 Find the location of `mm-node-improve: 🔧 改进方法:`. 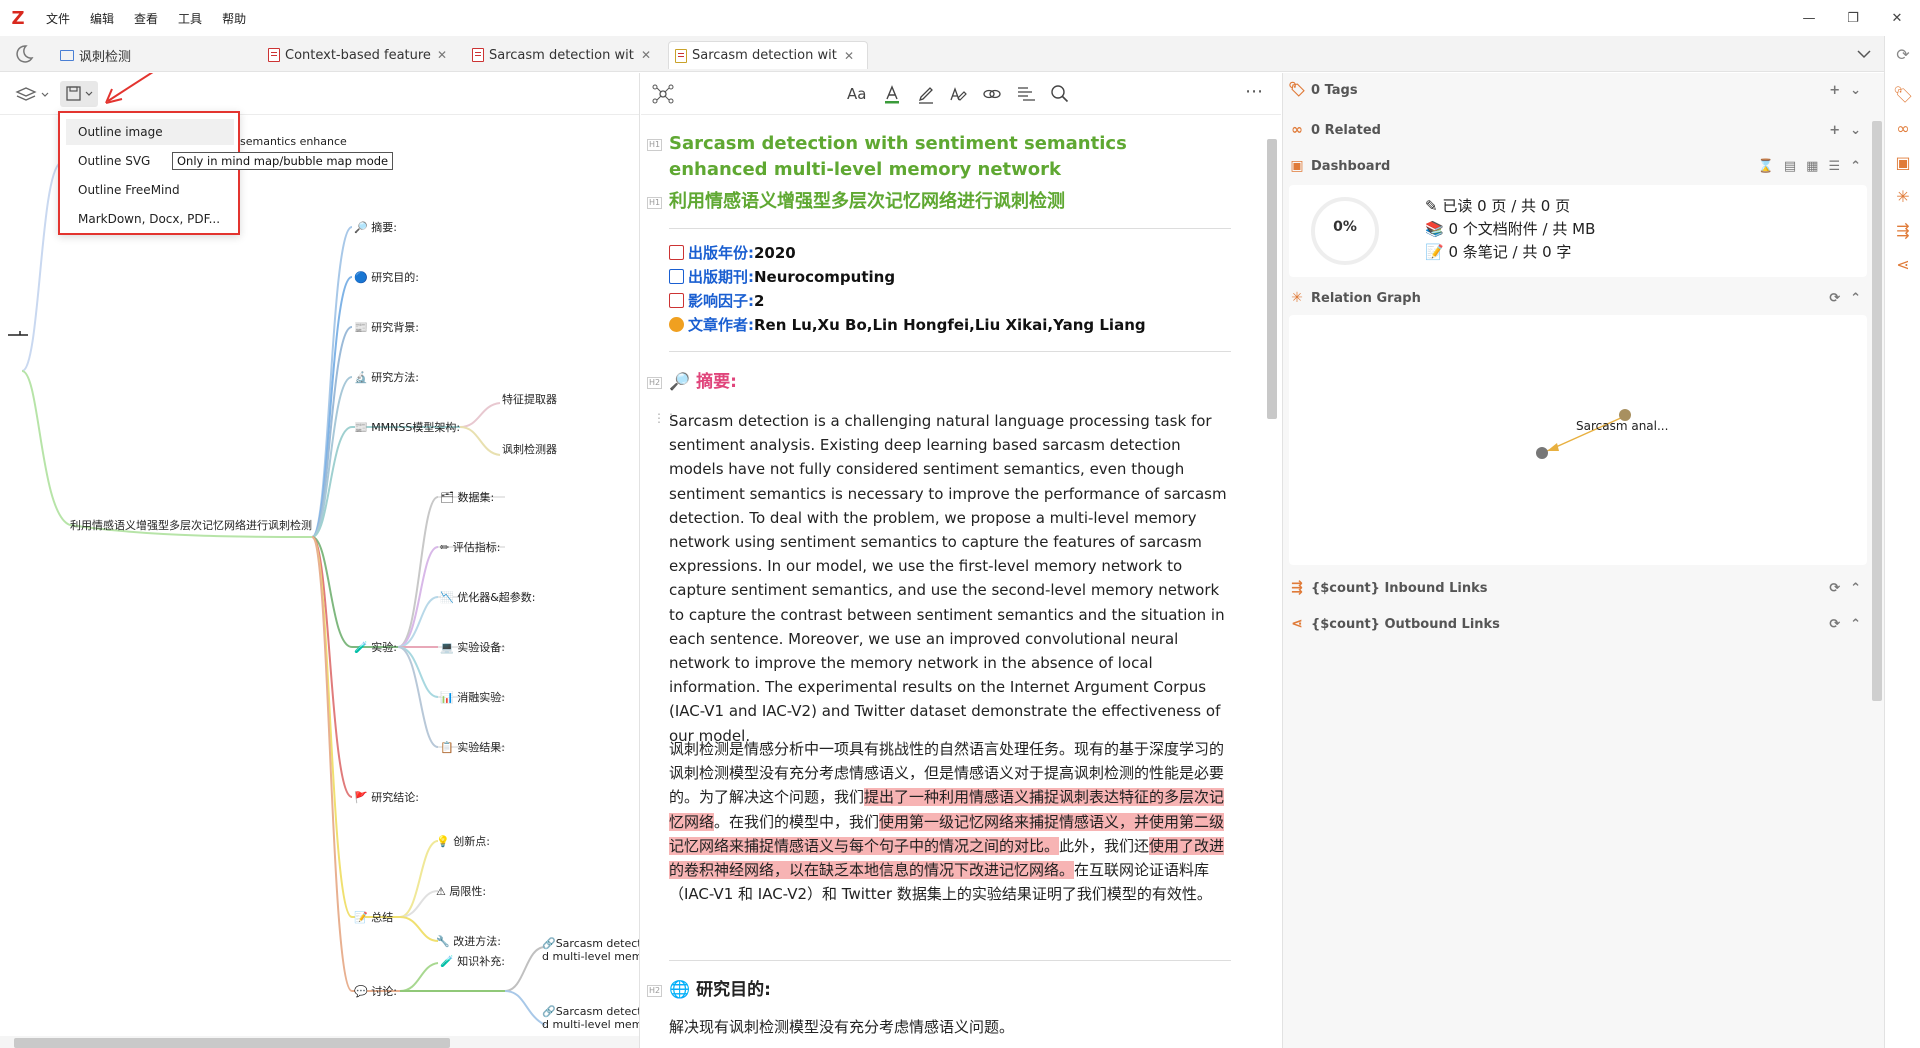

mm-node-improve: 🔧 改进方法: is located at coordinates (468, 941).